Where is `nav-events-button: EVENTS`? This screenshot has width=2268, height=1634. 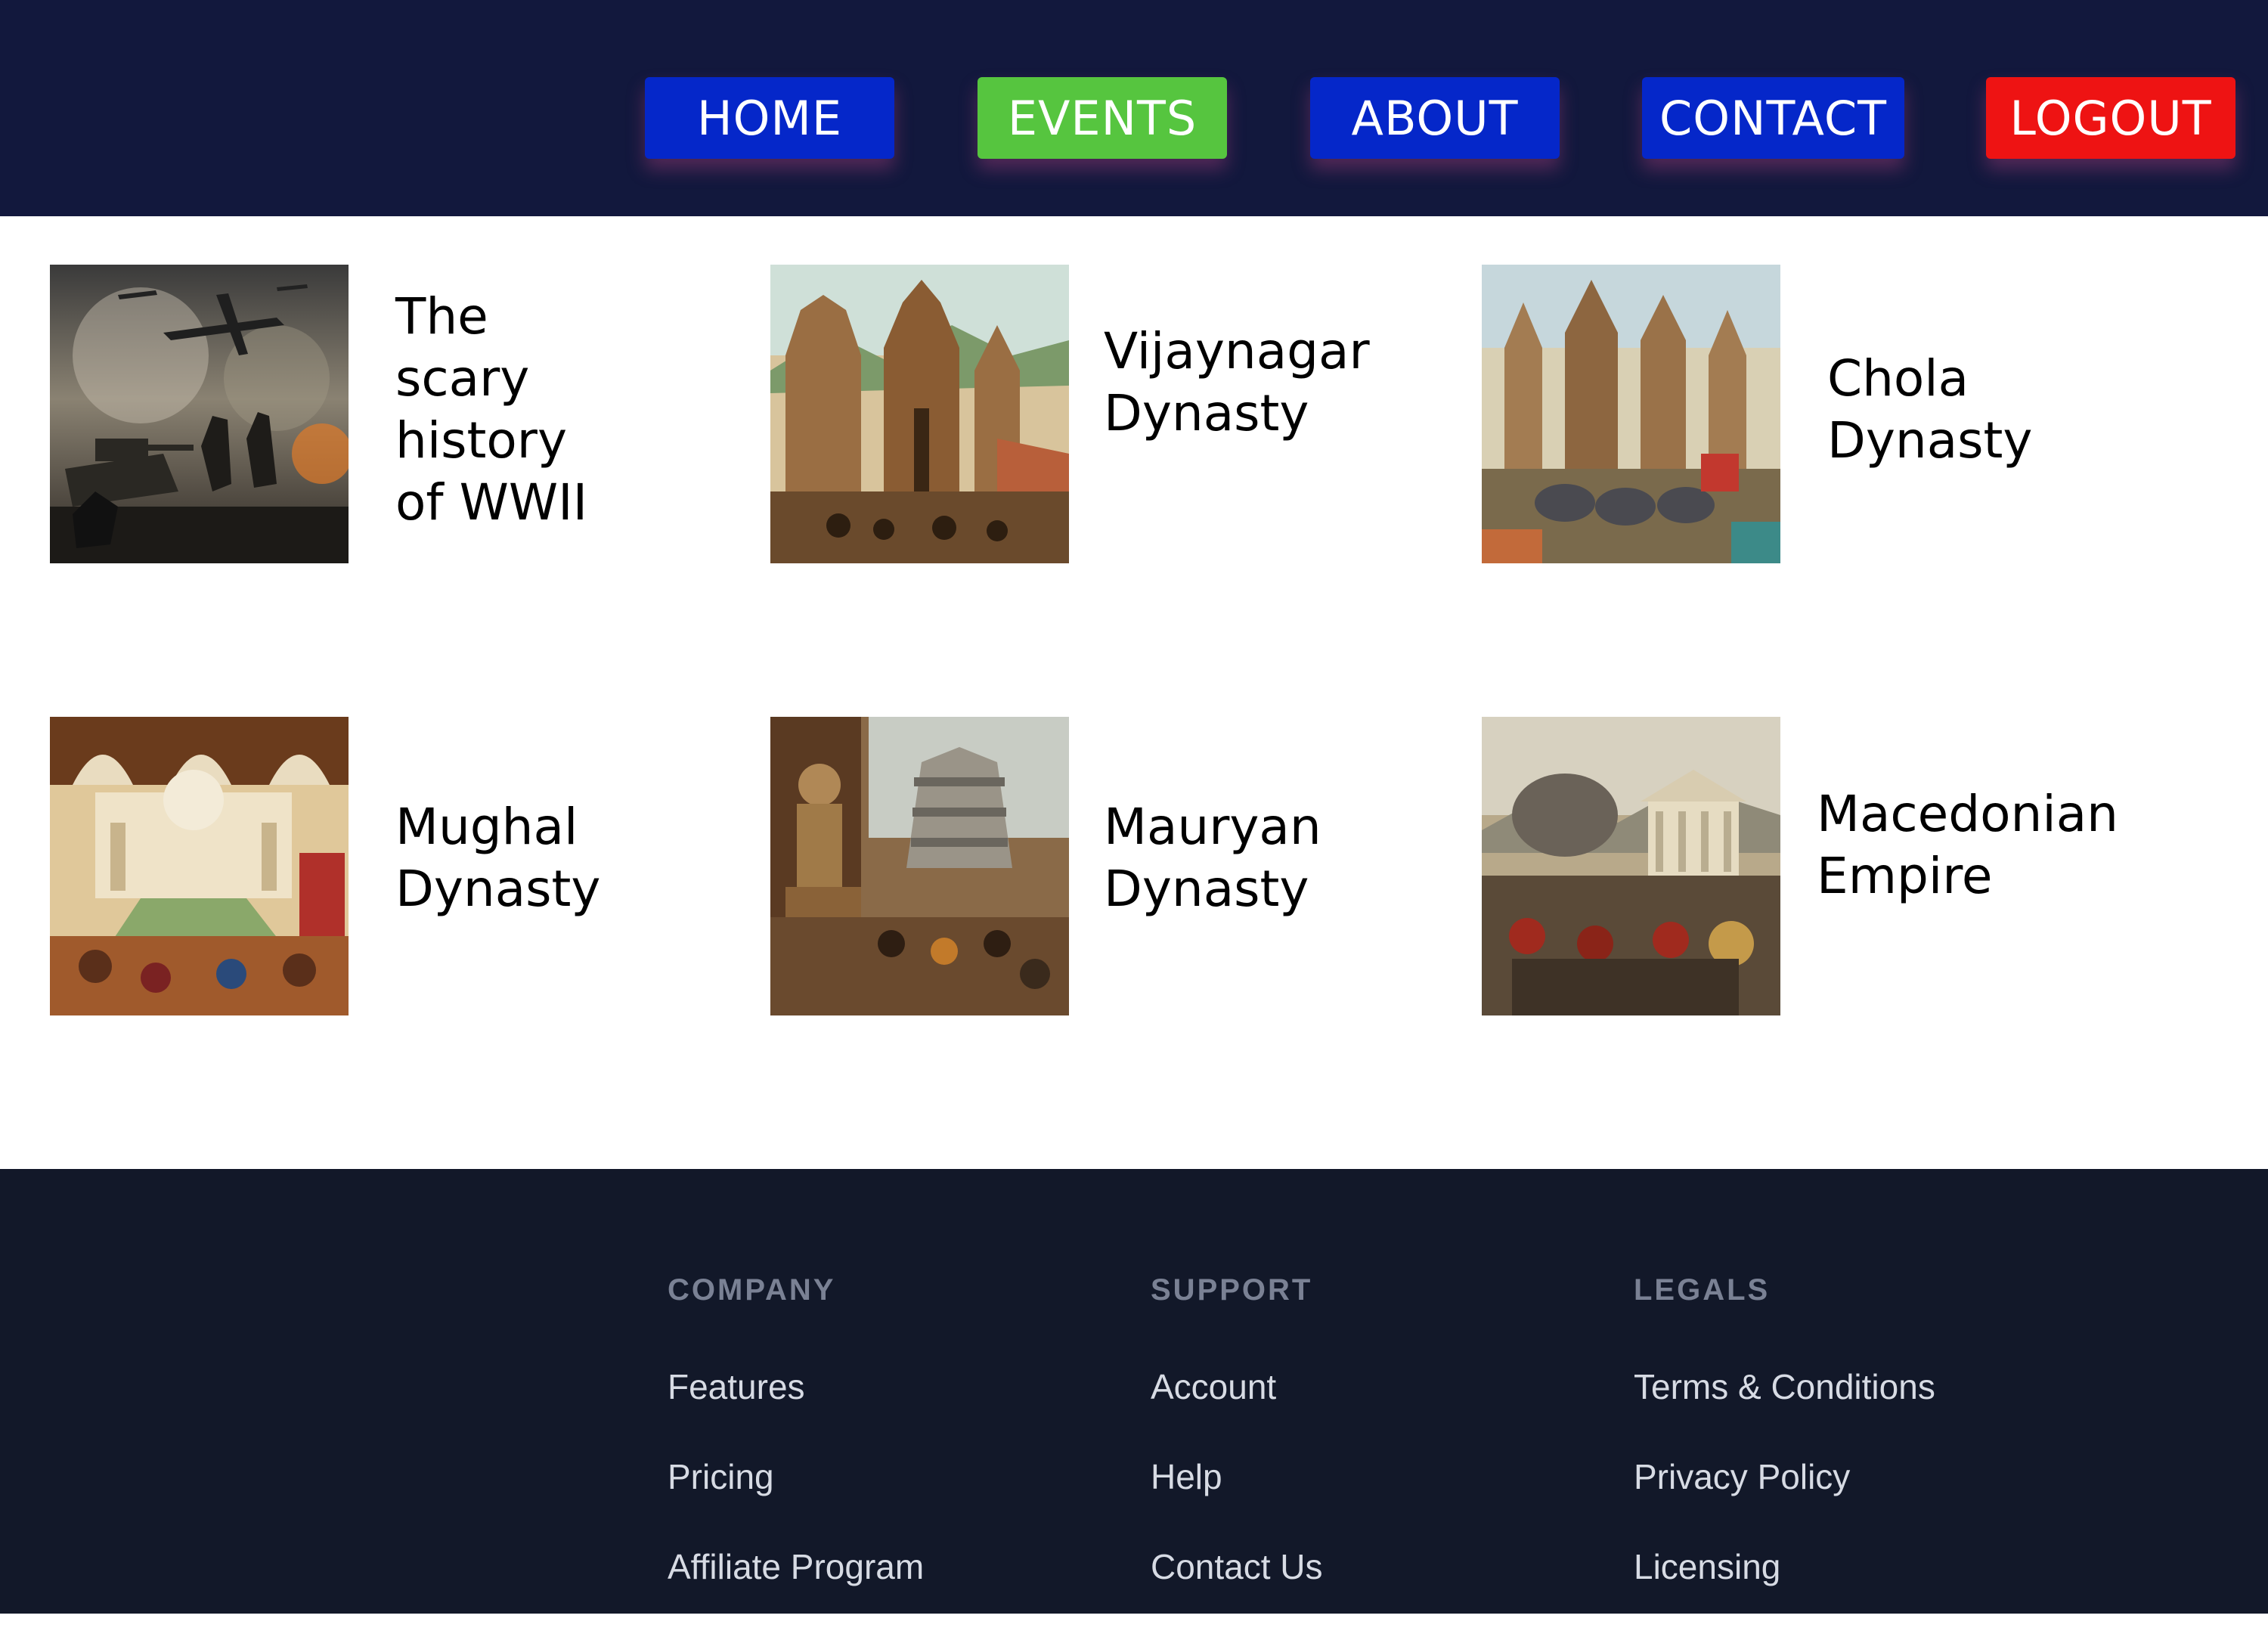 nav-events-button: EVENTS is located at coordinates (1103, 118).